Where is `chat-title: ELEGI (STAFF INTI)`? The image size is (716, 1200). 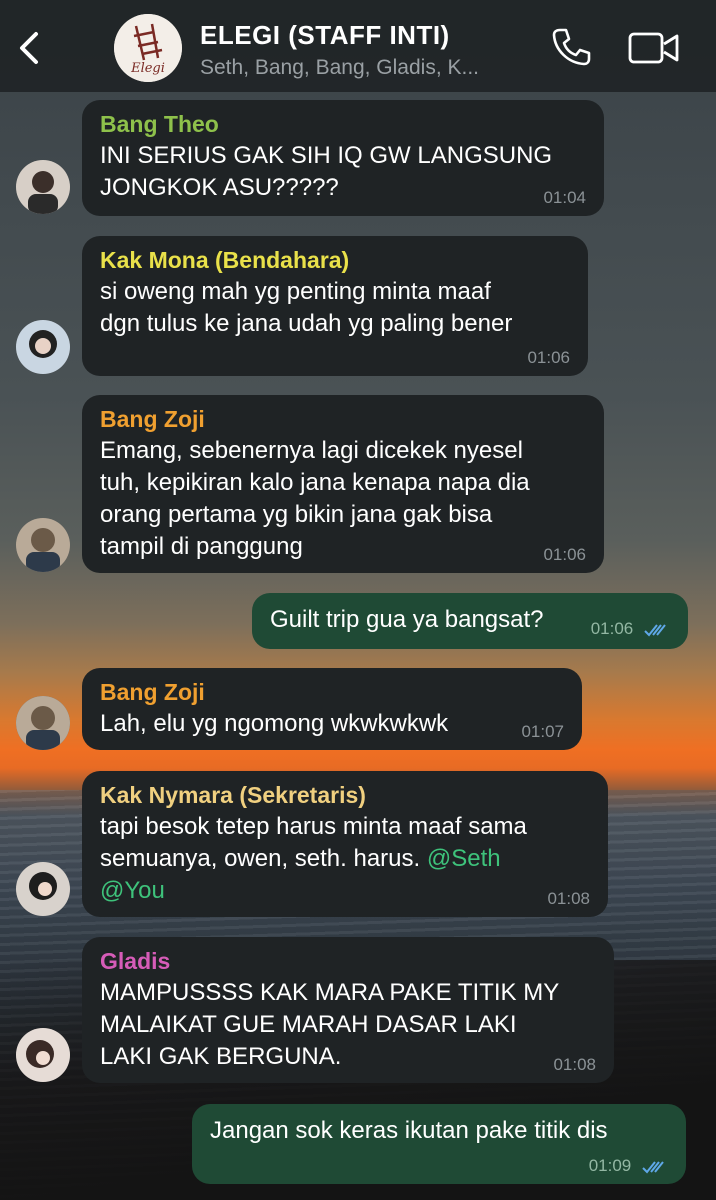 chat-title: ELEGI (STAFF INTI) is located at coordinates (325, 35).